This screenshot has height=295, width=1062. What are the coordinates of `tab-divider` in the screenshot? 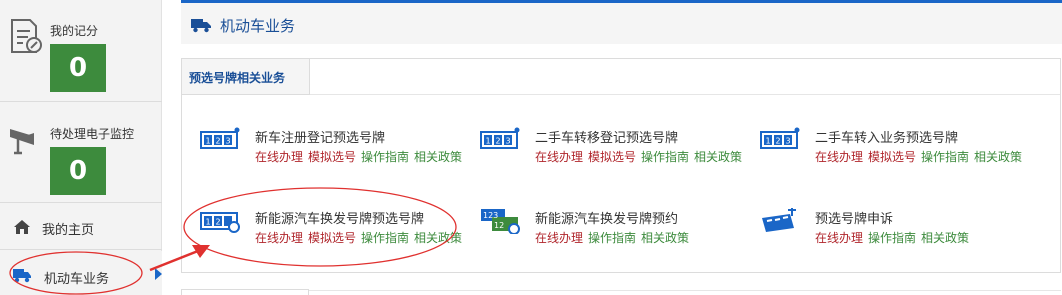 It's located at (685, 94).